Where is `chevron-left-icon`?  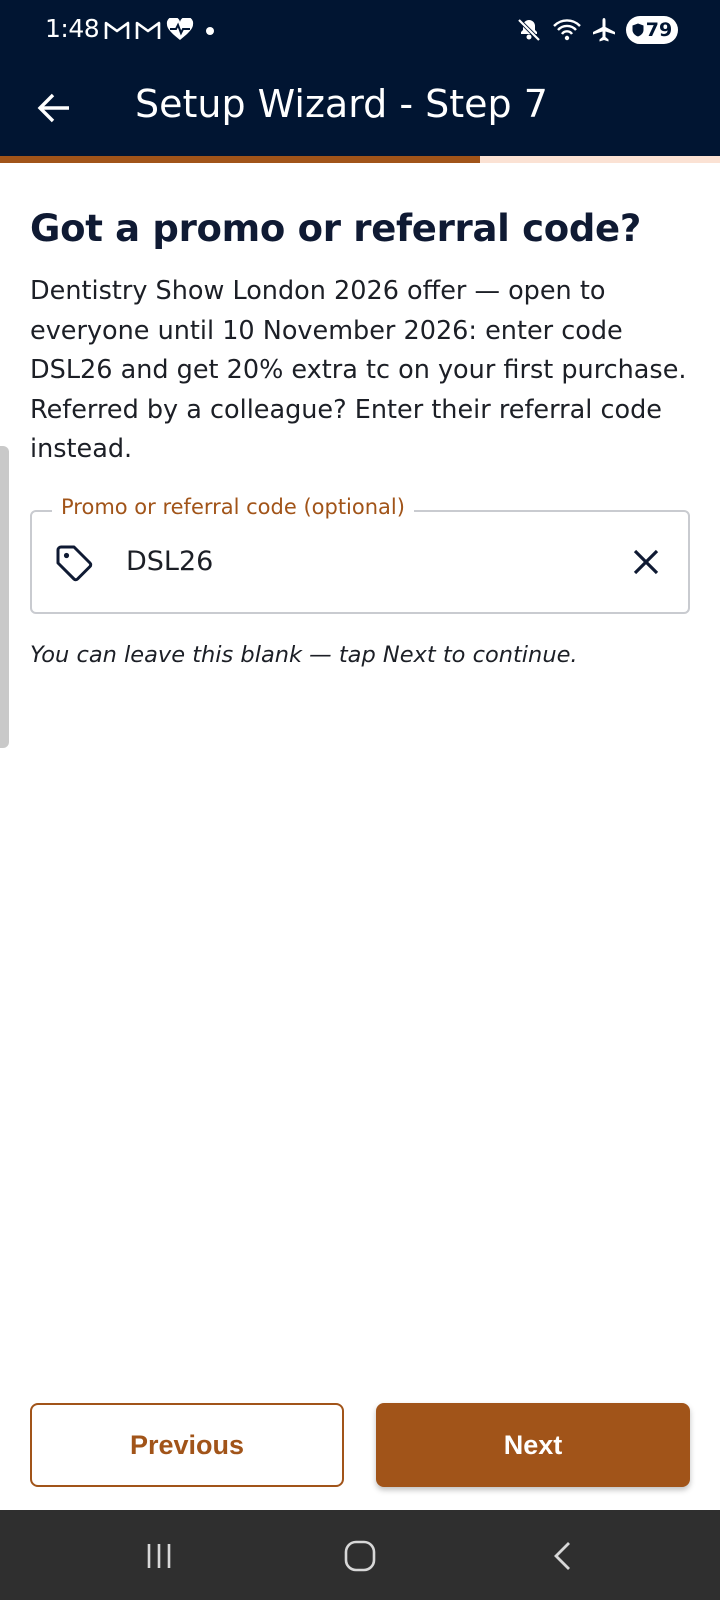
chevron-left-icon is located at coordinates (562, 1556).